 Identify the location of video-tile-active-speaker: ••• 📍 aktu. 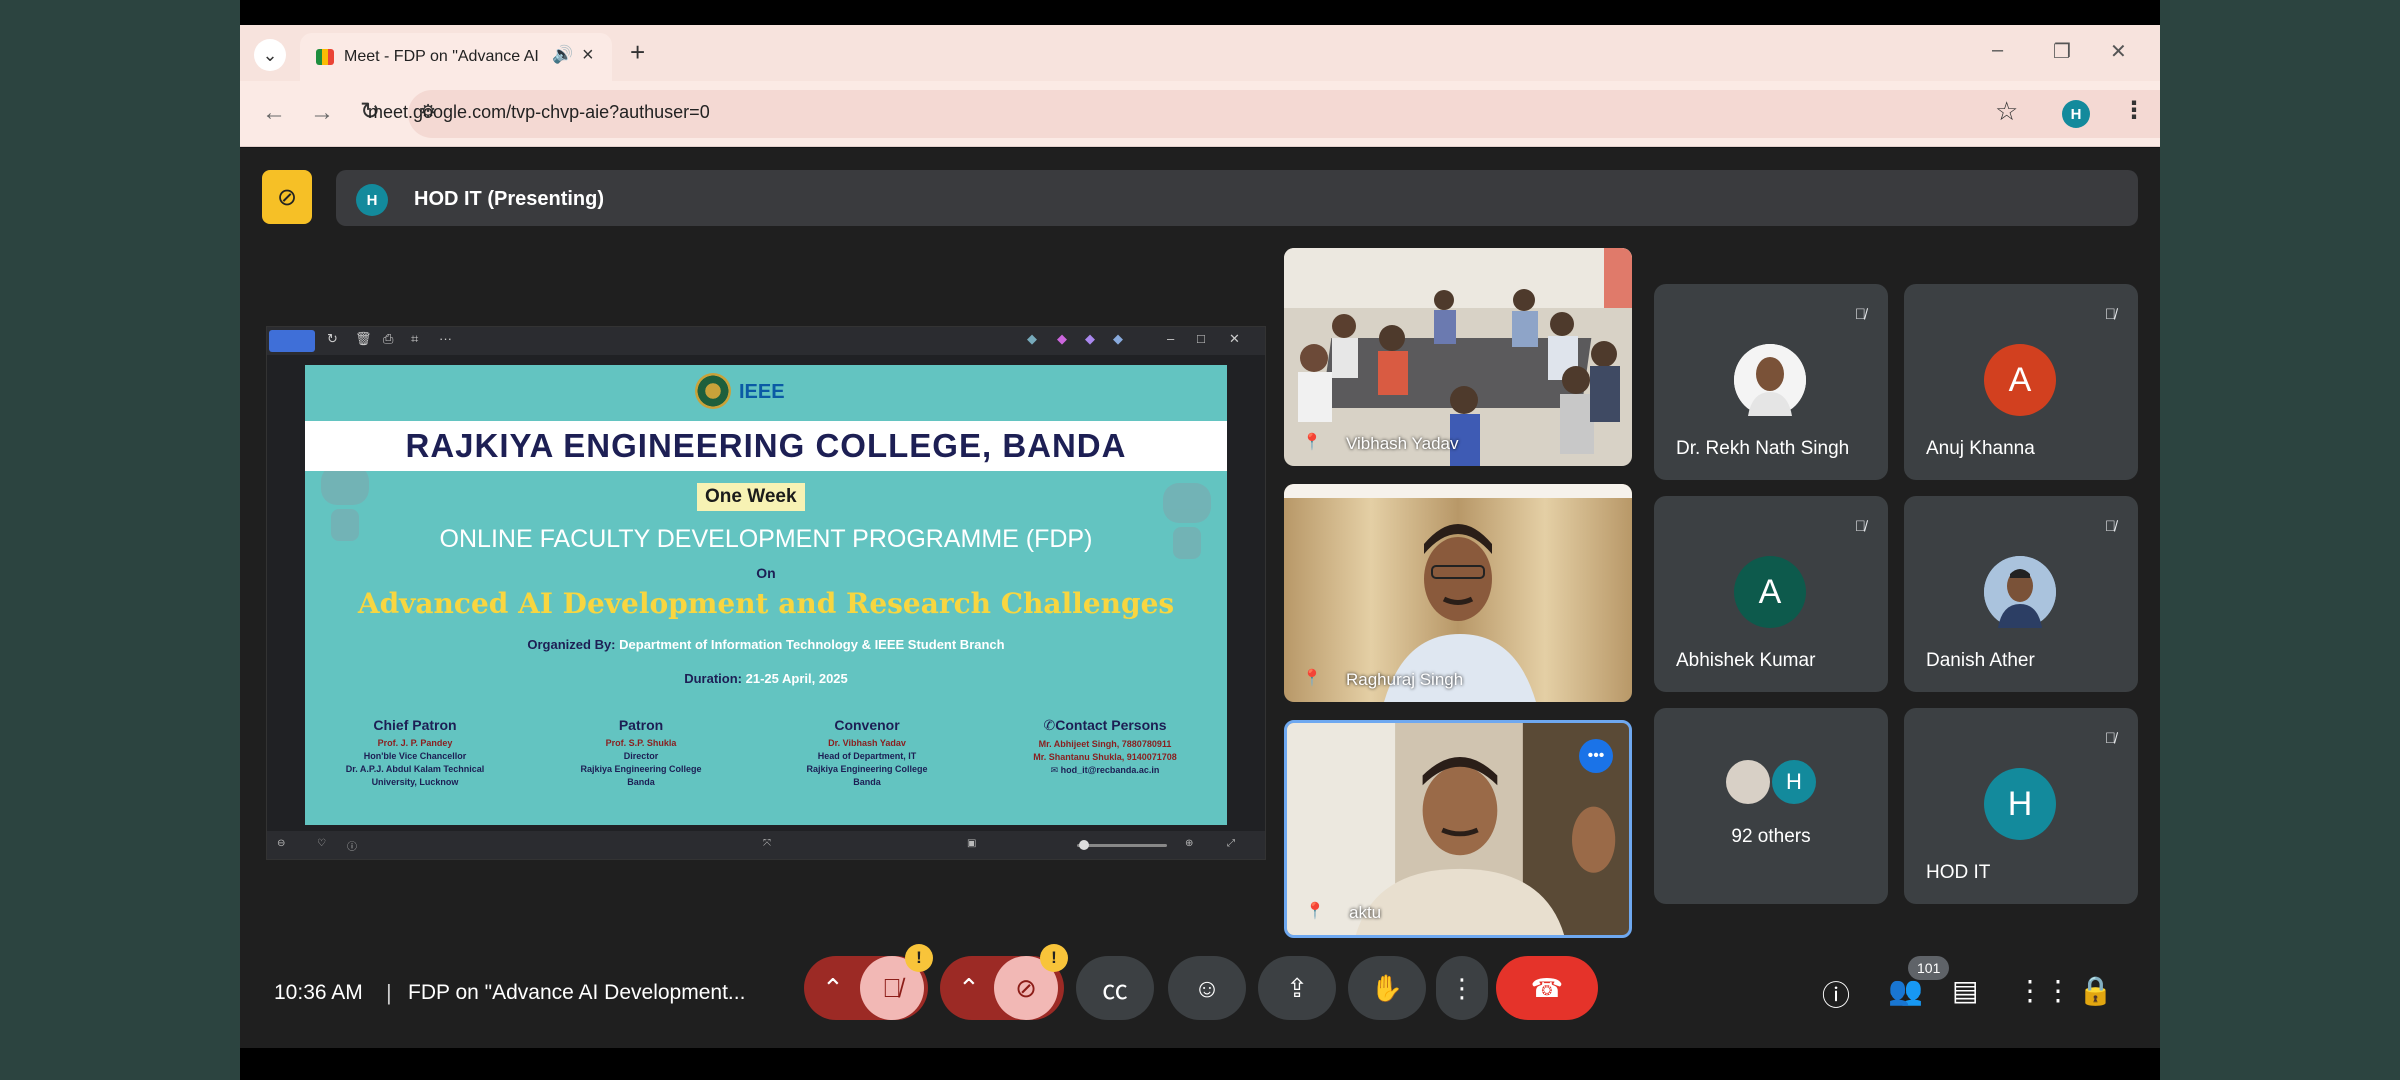
(1458, 829).